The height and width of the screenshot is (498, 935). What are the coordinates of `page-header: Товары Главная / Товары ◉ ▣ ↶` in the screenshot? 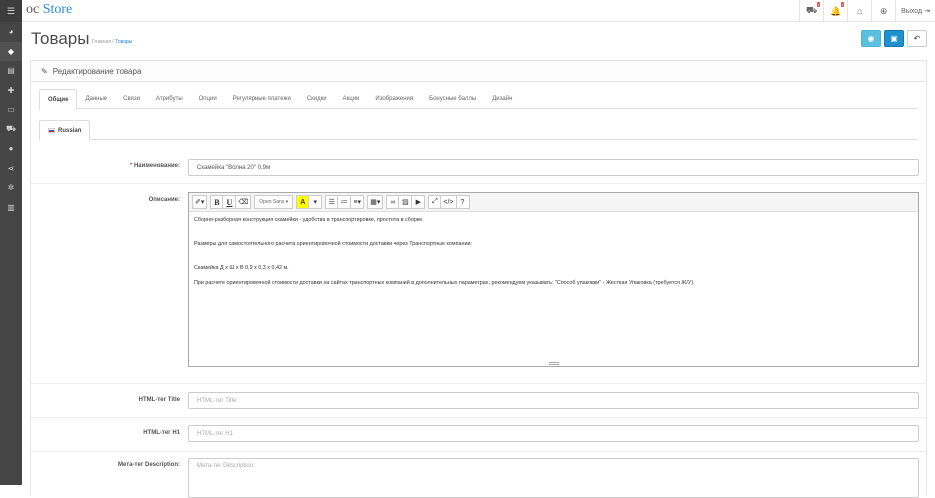 It's located at (478, 41).